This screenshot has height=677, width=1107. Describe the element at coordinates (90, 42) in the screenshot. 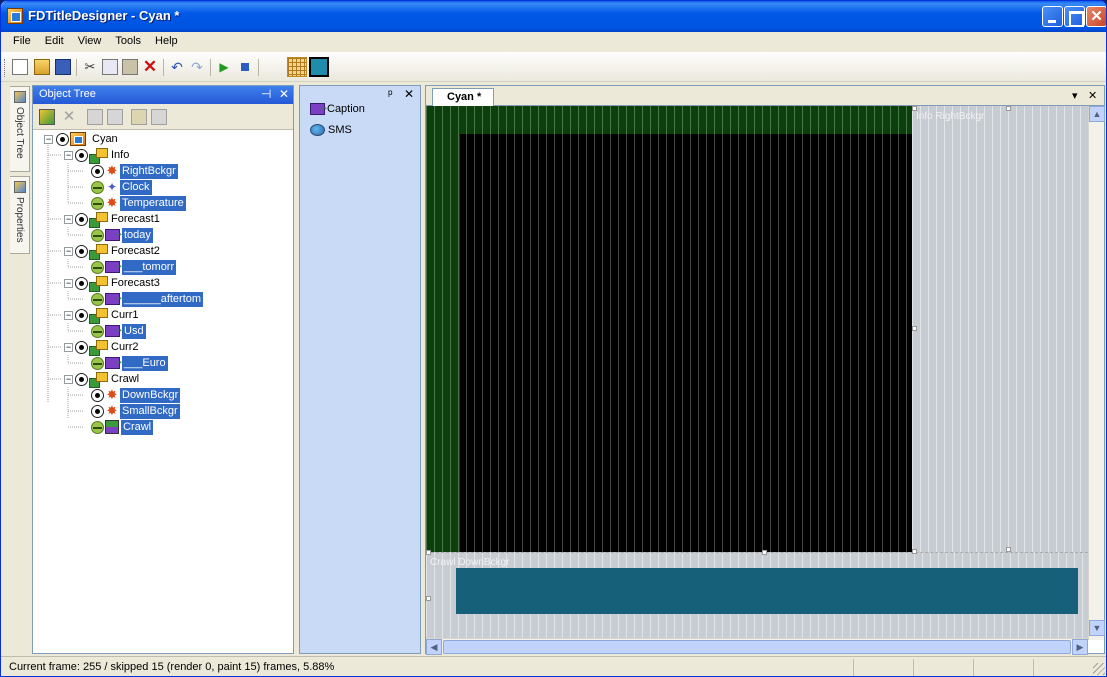

I see `menu-view: View` at that location.